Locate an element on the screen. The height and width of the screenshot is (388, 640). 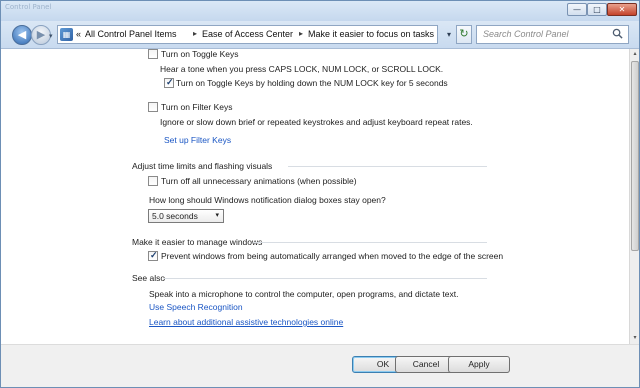
scroll-down-icon: ▾ is located at coordinates (635, 338).